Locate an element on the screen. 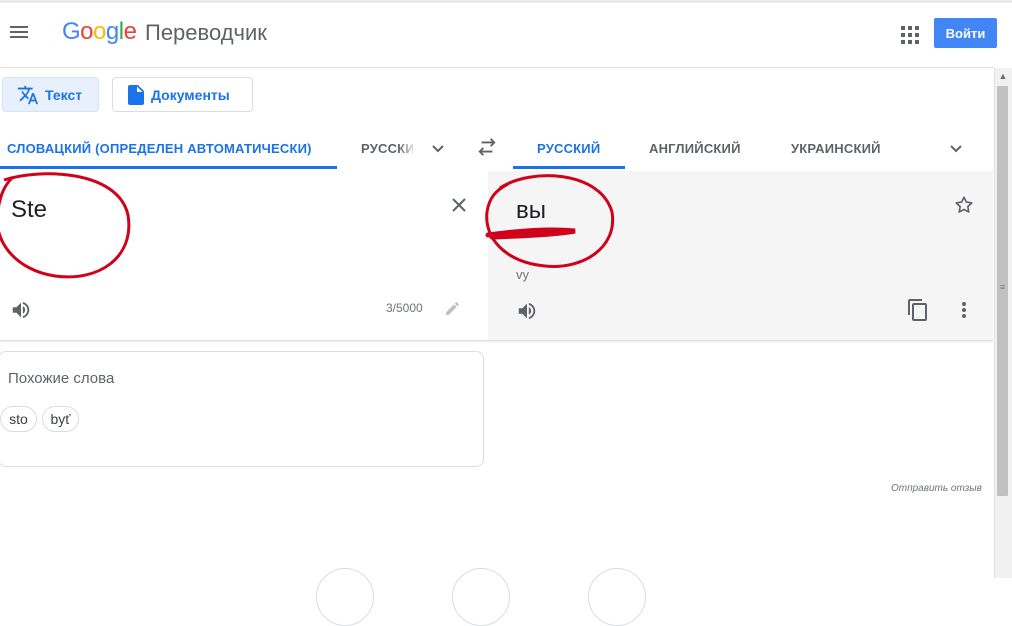 The image size is (1012, 626). scroll-up-arrow-icon: ▲ is located at coordinates (1003, 76).